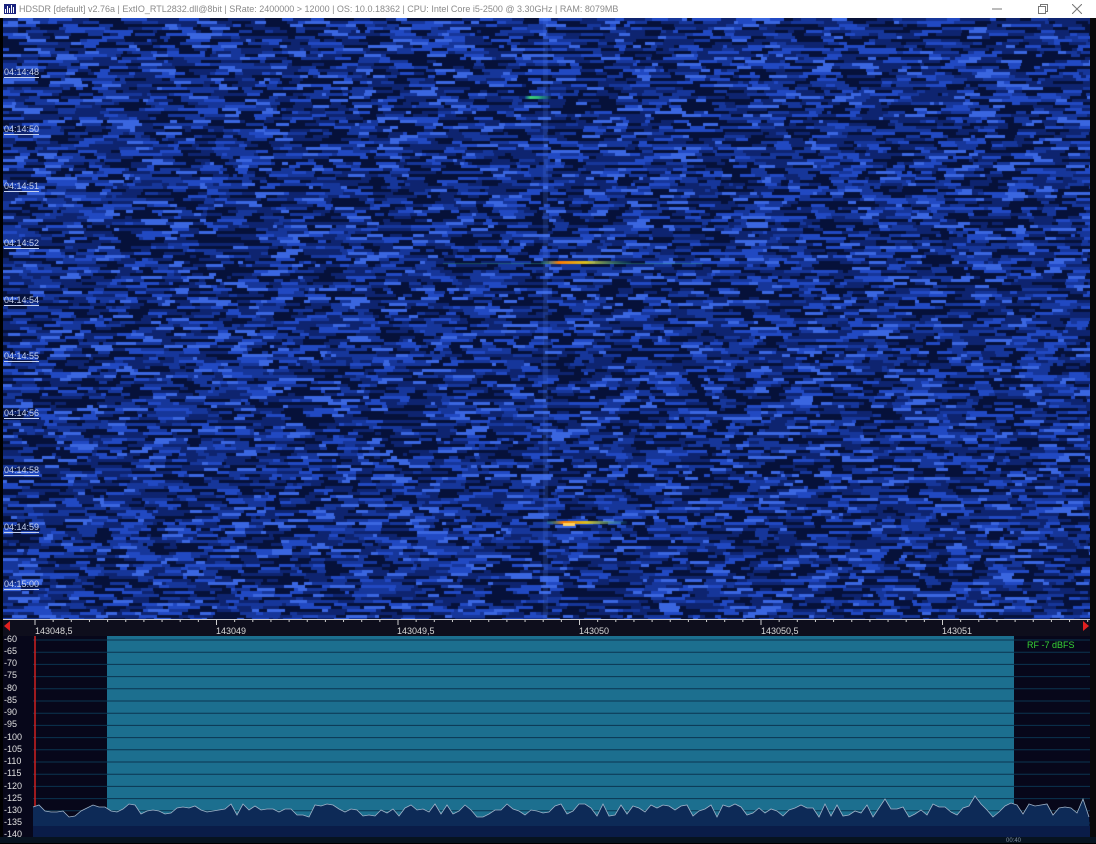 Image resolution: width=1096 pixels, height=844 pixels. Describe the element at coordinates (13, 749) in the screenshot. I see `db-axis-label: -105` at that location.